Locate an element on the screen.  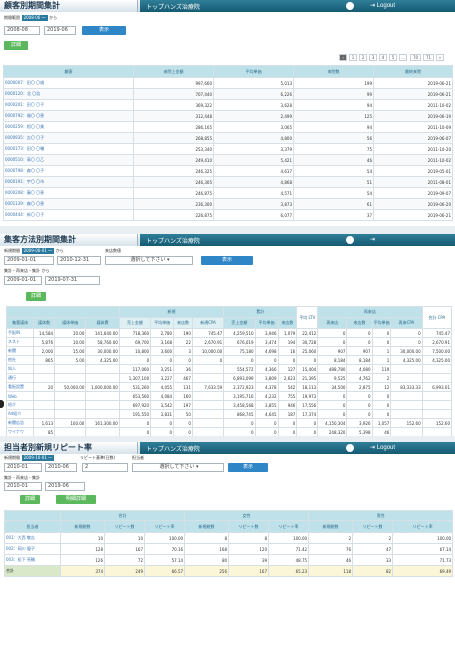
column-header: リピート率 is located at coordinates (164, 526).